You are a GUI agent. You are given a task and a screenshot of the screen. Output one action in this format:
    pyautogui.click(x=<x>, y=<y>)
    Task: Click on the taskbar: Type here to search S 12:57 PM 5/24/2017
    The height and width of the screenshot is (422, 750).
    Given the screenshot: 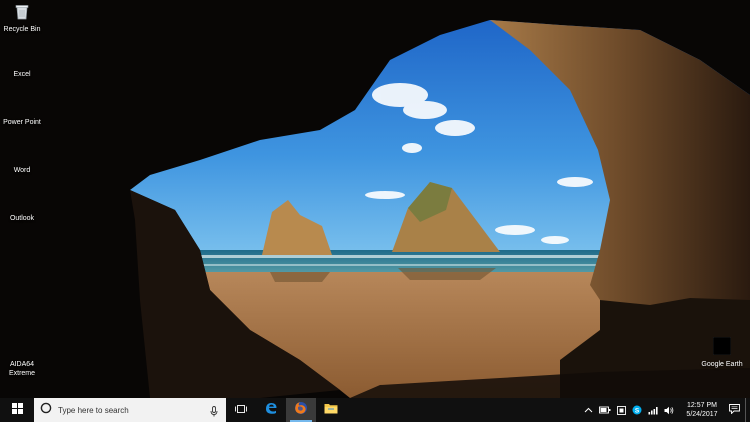 What is the action you would take?
    pyautogui.click(x=375, y=410)
    